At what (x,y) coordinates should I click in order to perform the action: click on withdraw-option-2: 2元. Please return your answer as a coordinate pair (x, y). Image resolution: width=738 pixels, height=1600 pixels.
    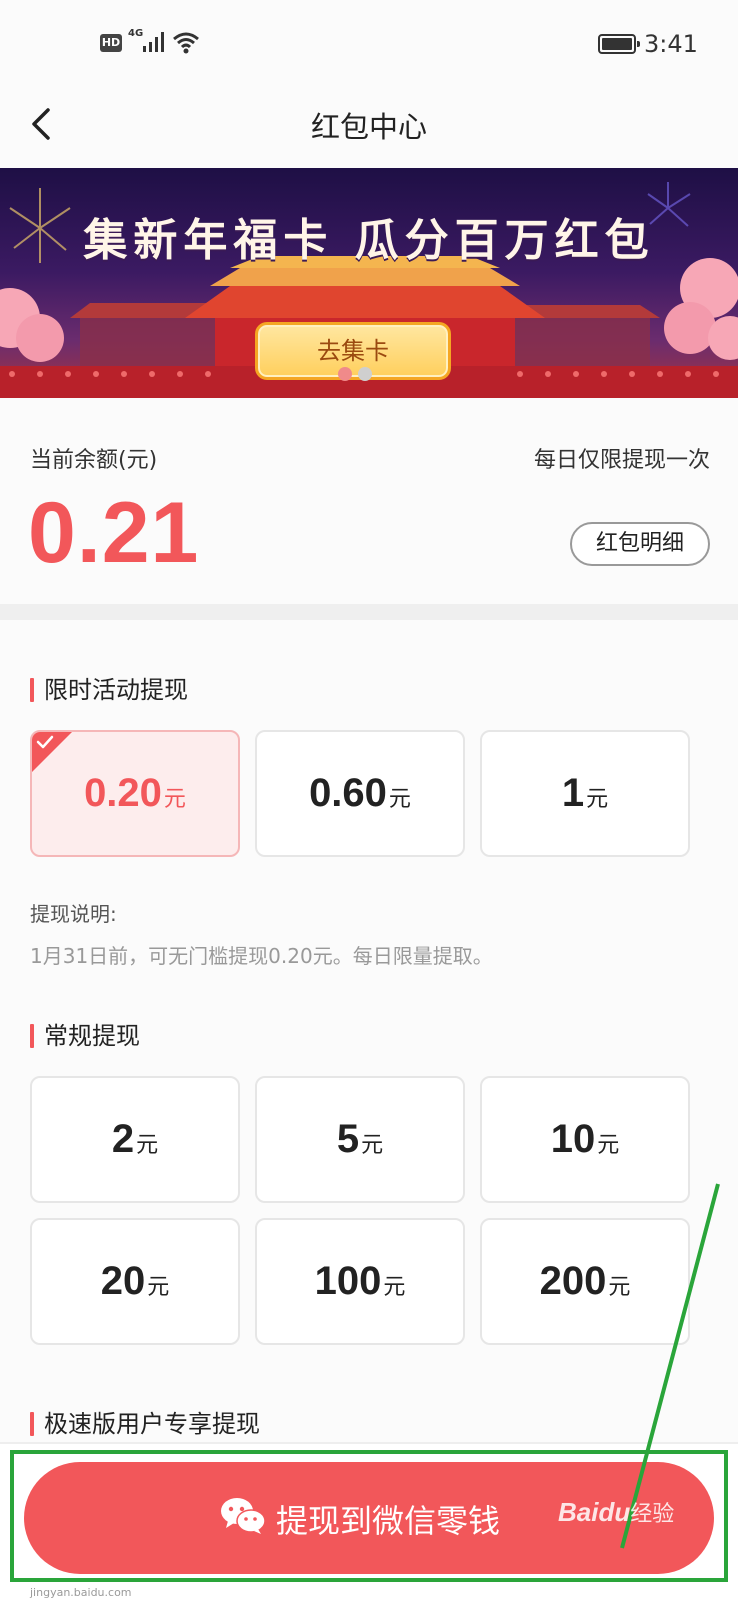
    Looking at the image, I should click on (135, 1139).